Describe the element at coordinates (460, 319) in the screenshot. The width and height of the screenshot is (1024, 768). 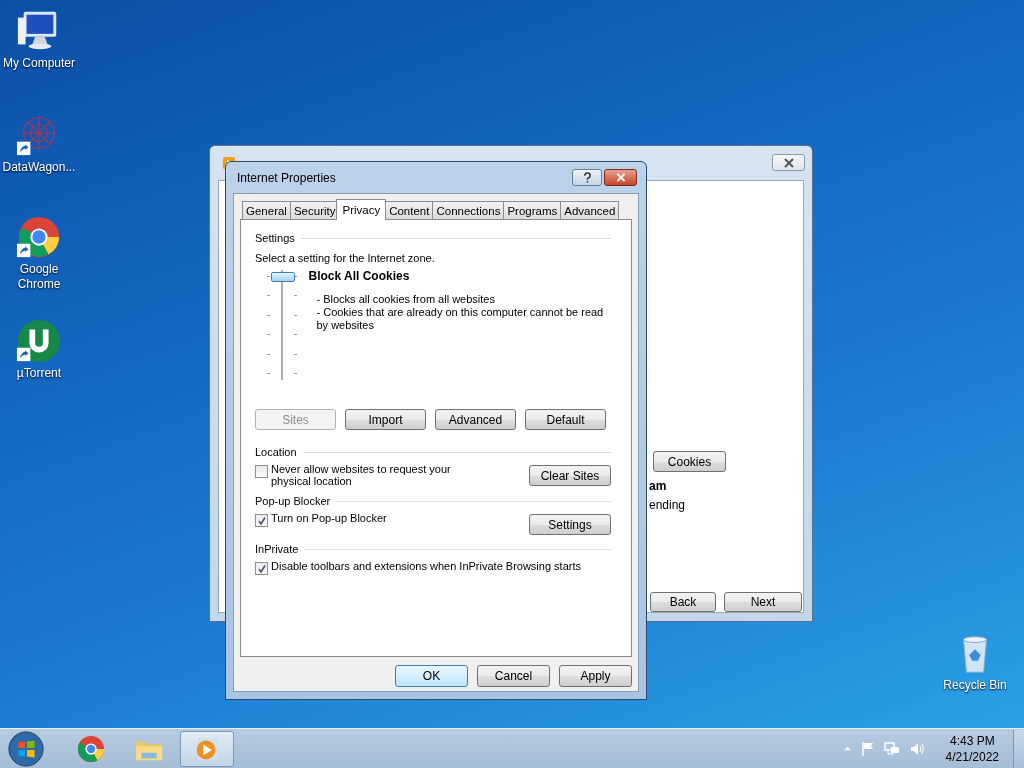
I see `description-text: - Cookies that are already on this computer cannot be read by websites` at that location.